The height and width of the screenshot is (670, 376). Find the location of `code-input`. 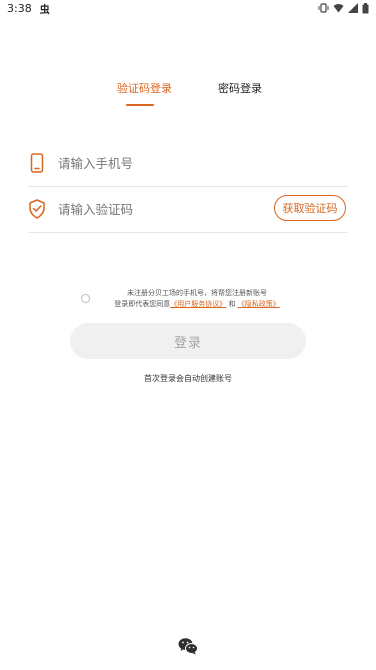

code-input is located at coordinates (158, 209).